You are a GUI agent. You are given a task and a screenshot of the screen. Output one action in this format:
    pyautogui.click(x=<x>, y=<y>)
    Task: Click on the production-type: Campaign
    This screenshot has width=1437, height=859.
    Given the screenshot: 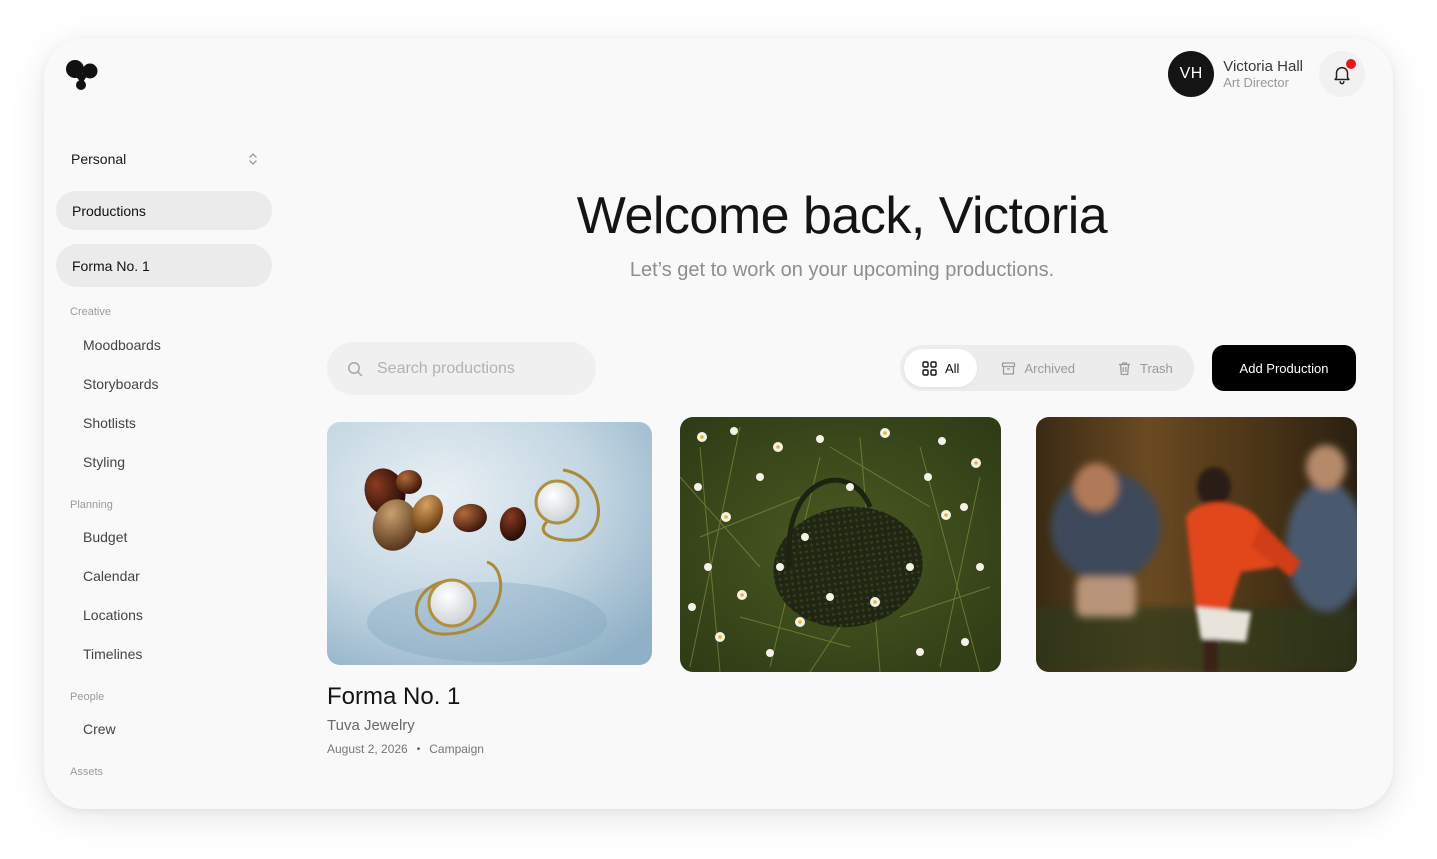 What is the action you would take?
    pyautogui.click(x=456, y=749)
    